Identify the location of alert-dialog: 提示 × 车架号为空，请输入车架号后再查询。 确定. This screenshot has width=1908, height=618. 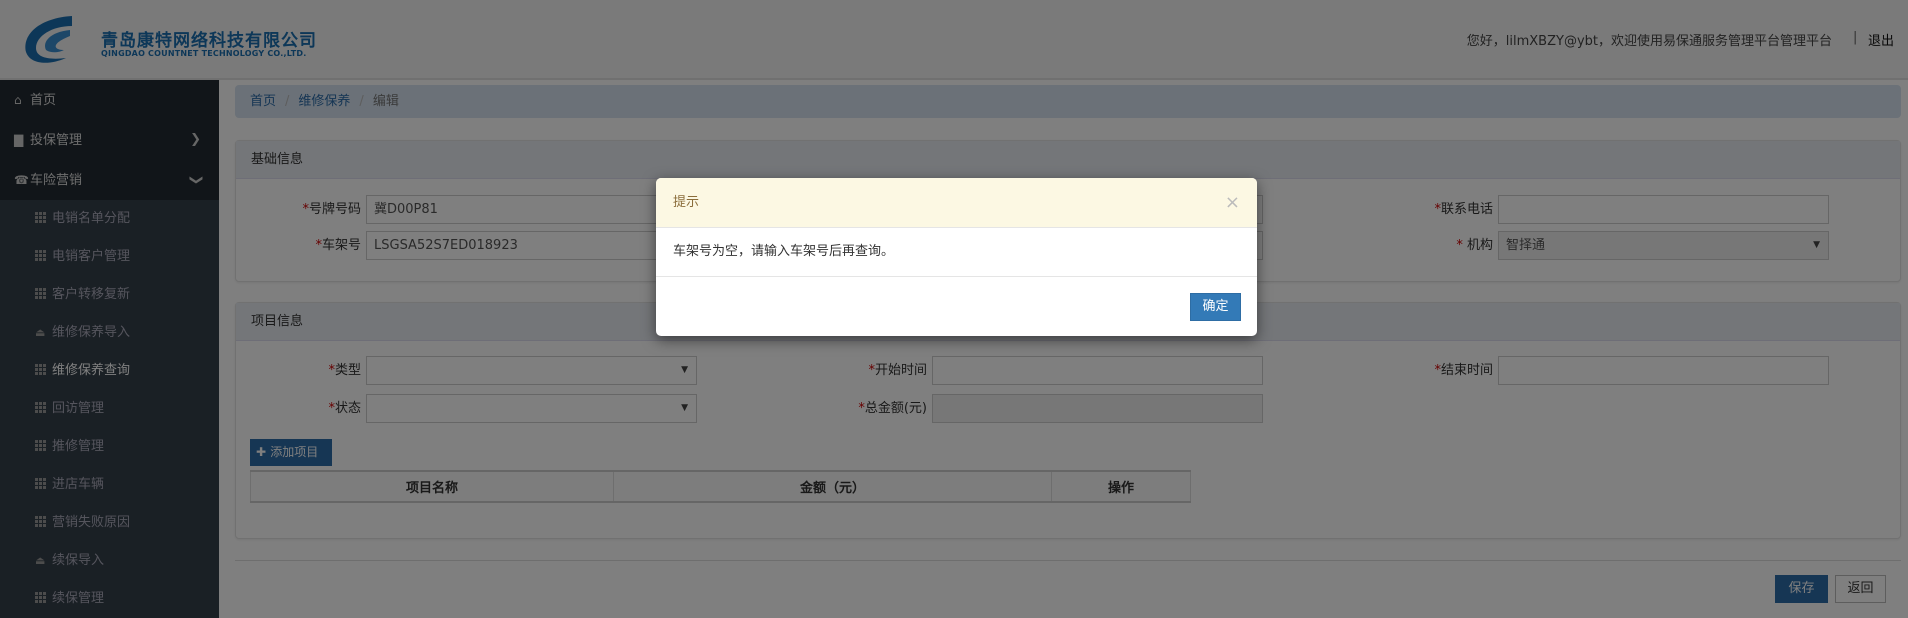
(956, 257).